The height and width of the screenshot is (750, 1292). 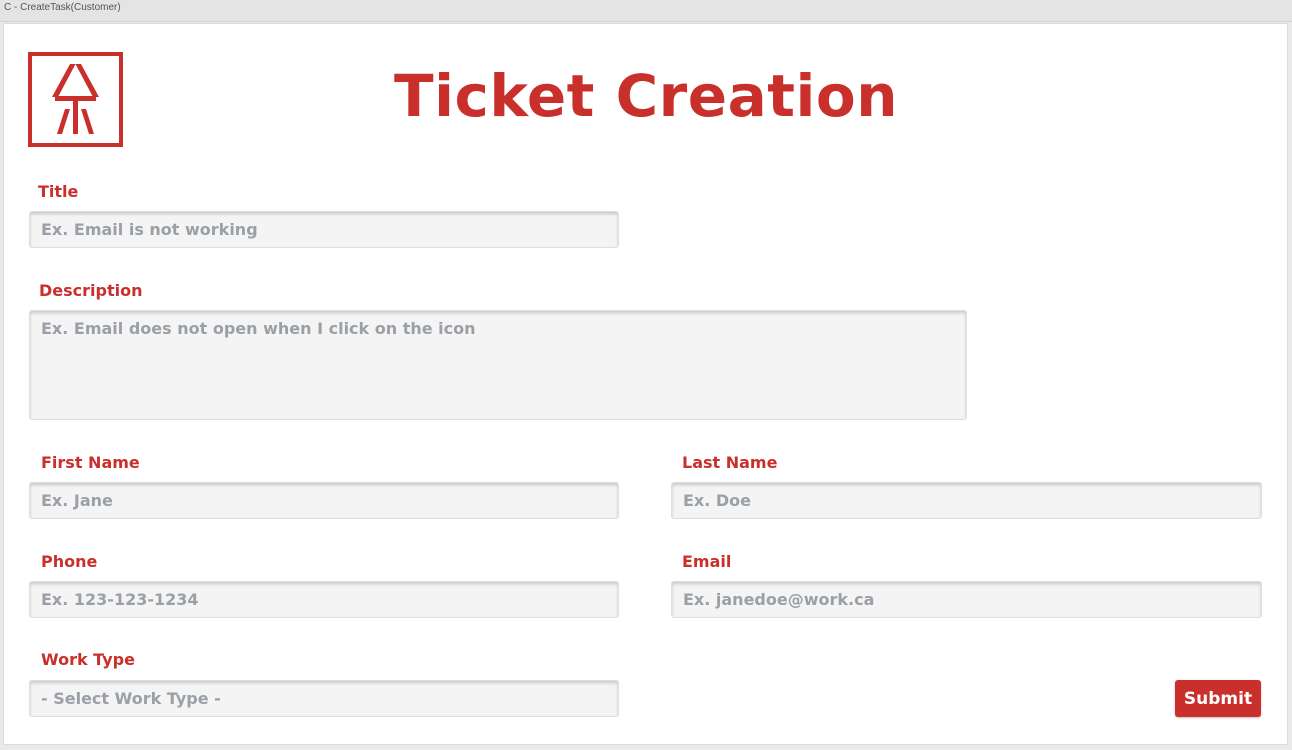 What do you see at coordinates (730, 462) in the screenshot?
I see `last-name-label: Last Name` at bounding box center [730, 462].